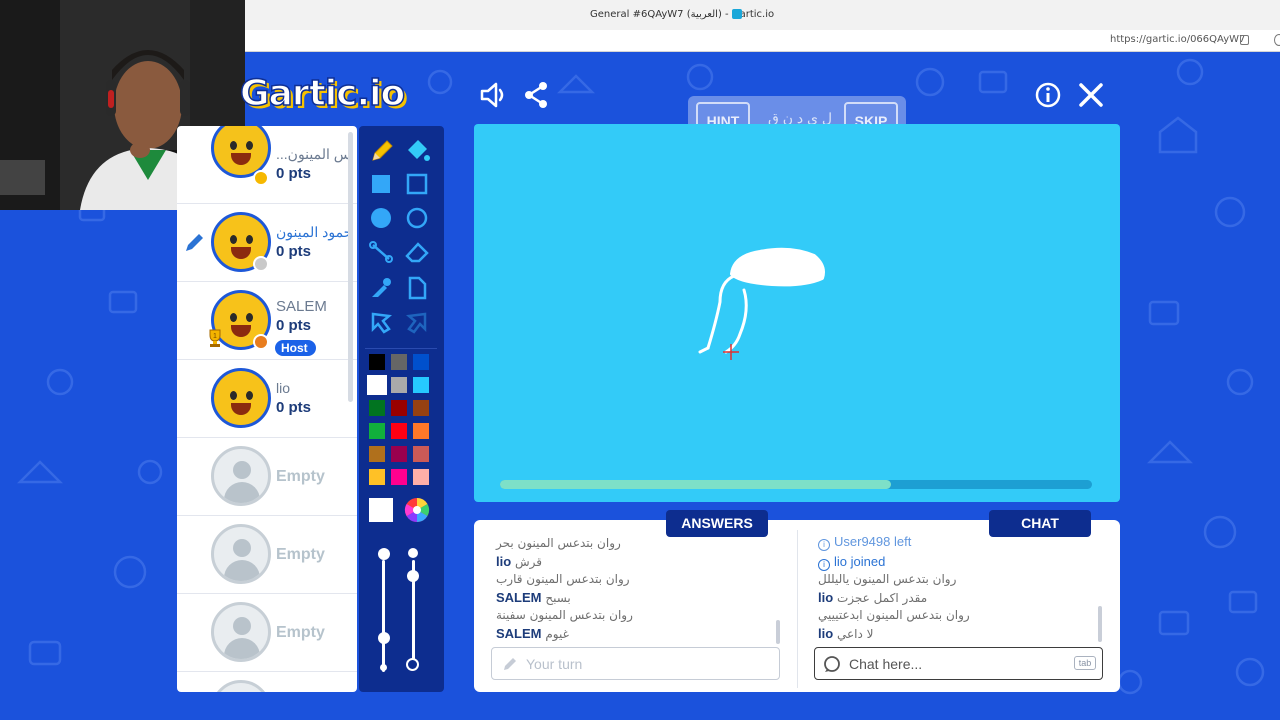 The height and width of the screenshot is (720, 1280). Describe the element at coordinates (493, 95) in the screenshot. I see `sound-icon` at that location.